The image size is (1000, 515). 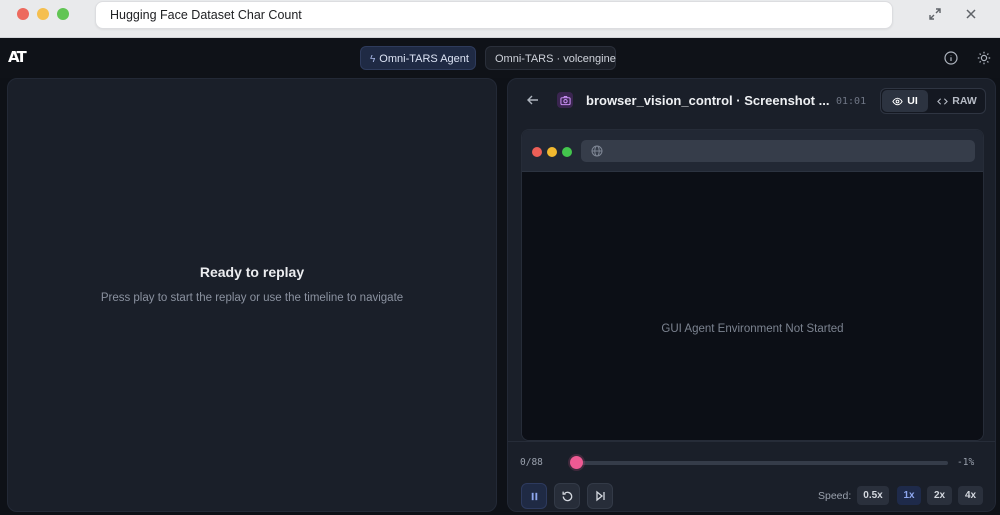 I want to click on speed-label: Speed:, so click(x=835, y=496).